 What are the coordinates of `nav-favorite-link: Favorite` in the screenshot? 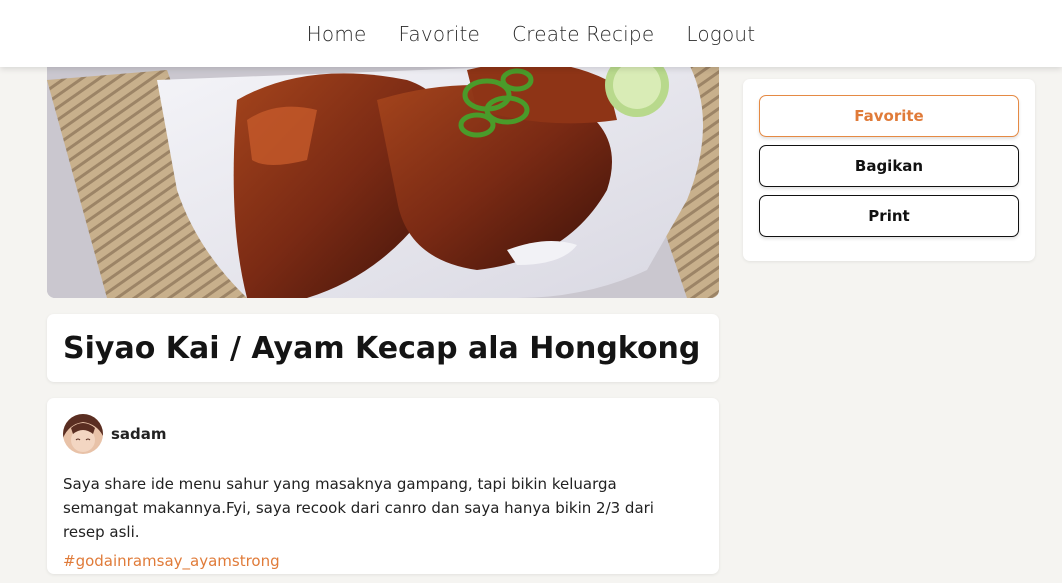 It's located at (440, 34).